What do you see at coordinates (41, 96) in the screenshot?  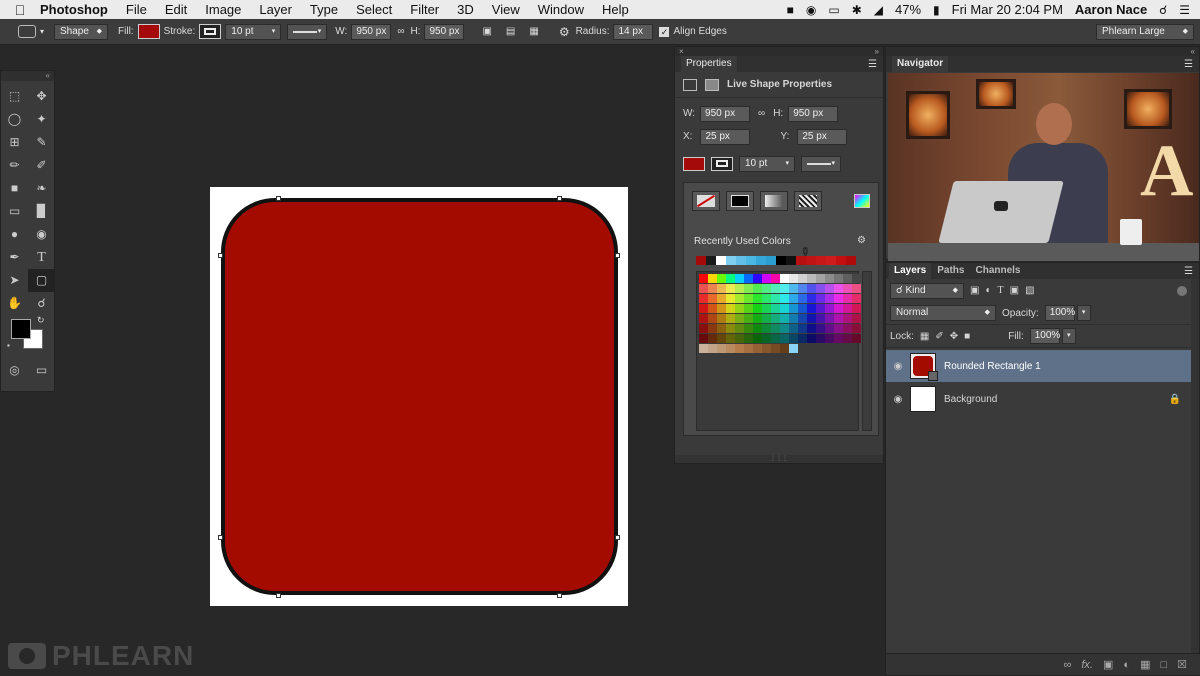 I see `move-tool-icon: ✥` at bounding box center [41, 96].